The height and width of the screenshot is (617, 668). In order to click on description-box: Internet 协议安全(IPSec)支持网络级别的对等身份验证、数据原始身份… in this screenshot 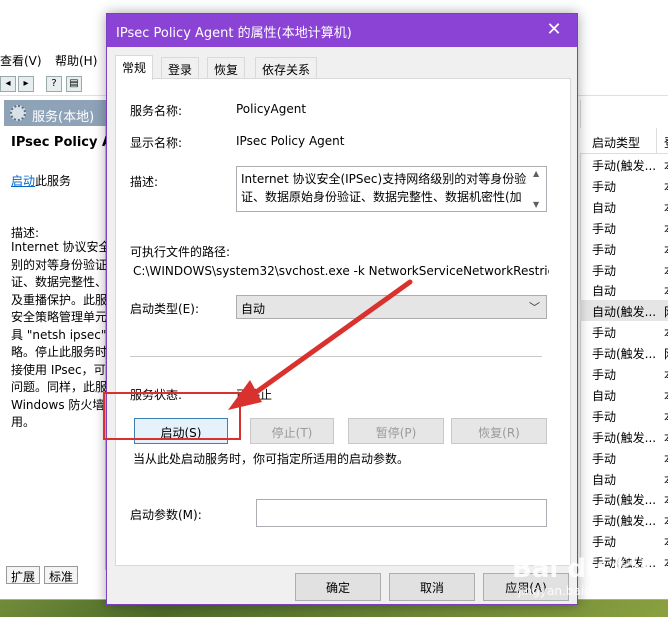, I will do `click(391, 189)`.